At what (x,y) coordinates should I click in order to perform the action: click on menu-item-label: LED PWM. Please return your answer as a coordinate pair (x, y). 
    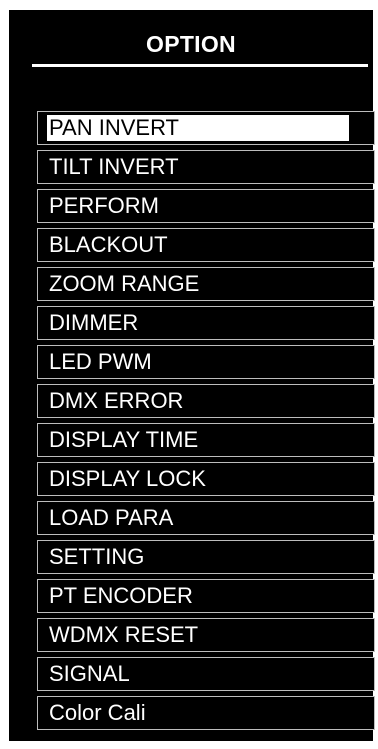
    Looking at the image, I should click on (100, 361).